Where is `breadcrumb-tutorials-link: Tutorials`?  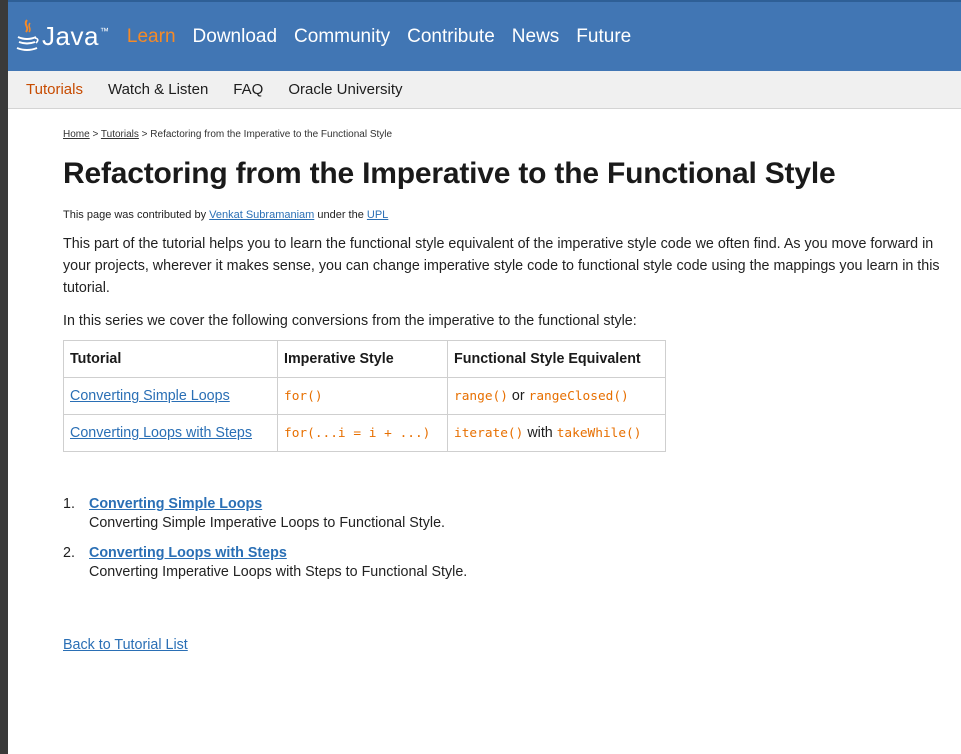
breadcrumb-tutorials-link: Tutorials is located at coordinates (120, 134).